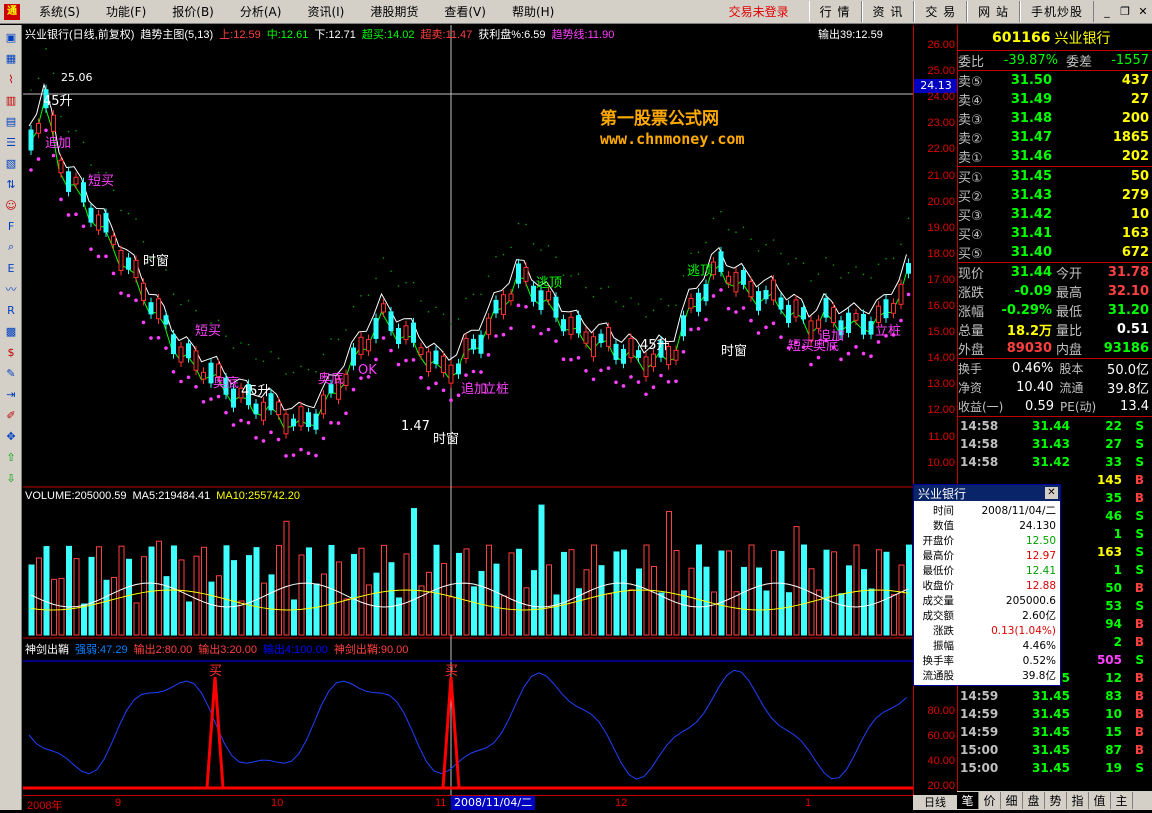 The width and height of the screenshot is (1152, 813). I want to click on top-button-0: 行 情, so click(835, 11).